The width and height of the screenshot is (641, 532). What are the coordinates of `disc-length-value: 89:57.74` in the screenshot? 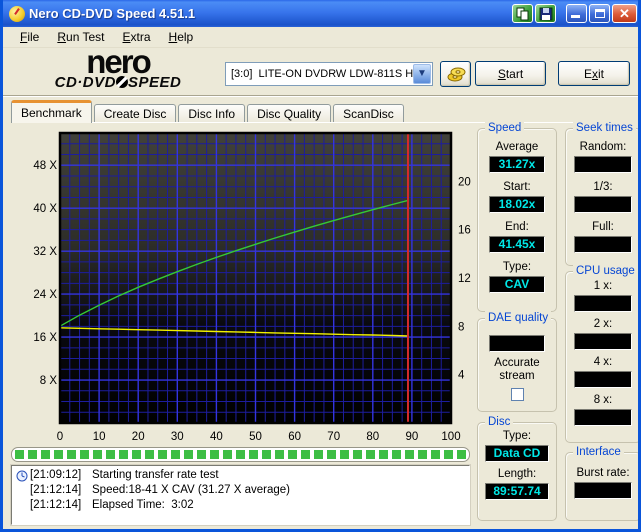 It's located at (517, 491).